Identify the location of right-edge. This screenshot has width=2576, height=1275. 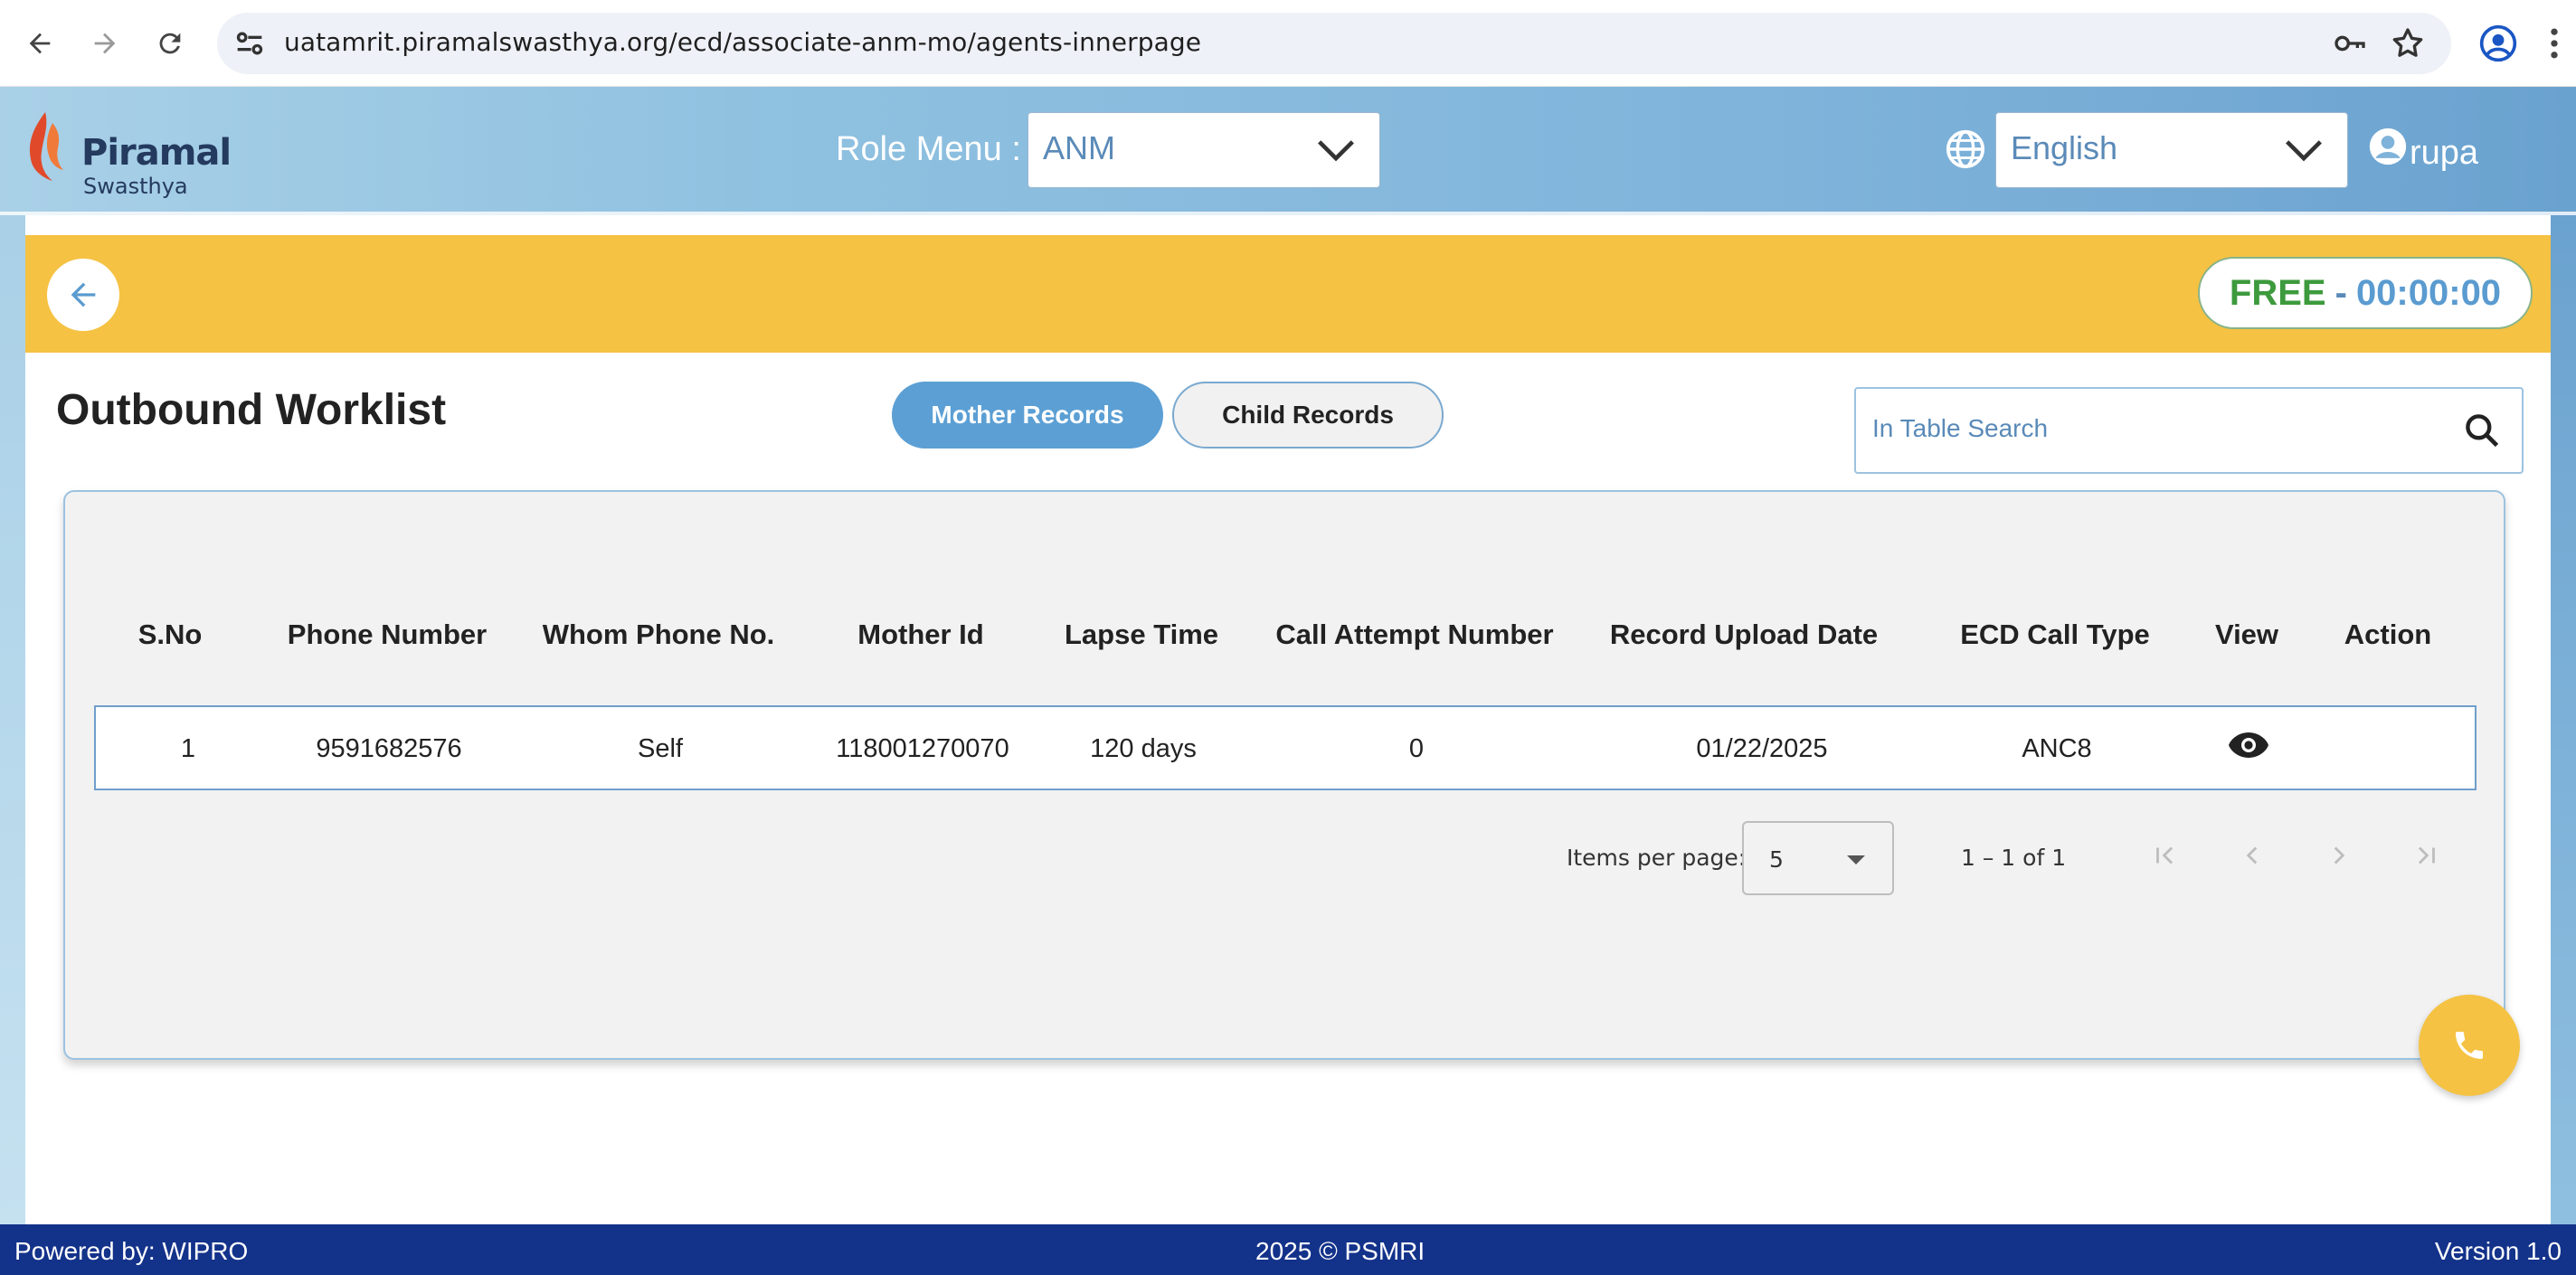
(2564, 720).